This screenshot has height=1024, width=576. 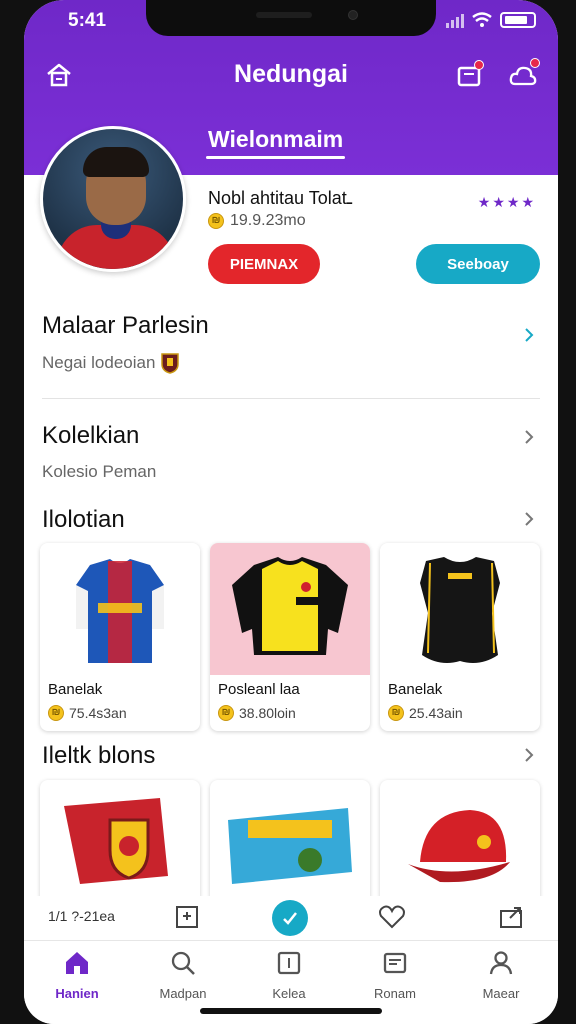 What do you see at coordinates (259, 689) in the screenshot?
I see `product-name: Posleanl laa` at bounding box center [259, 689].